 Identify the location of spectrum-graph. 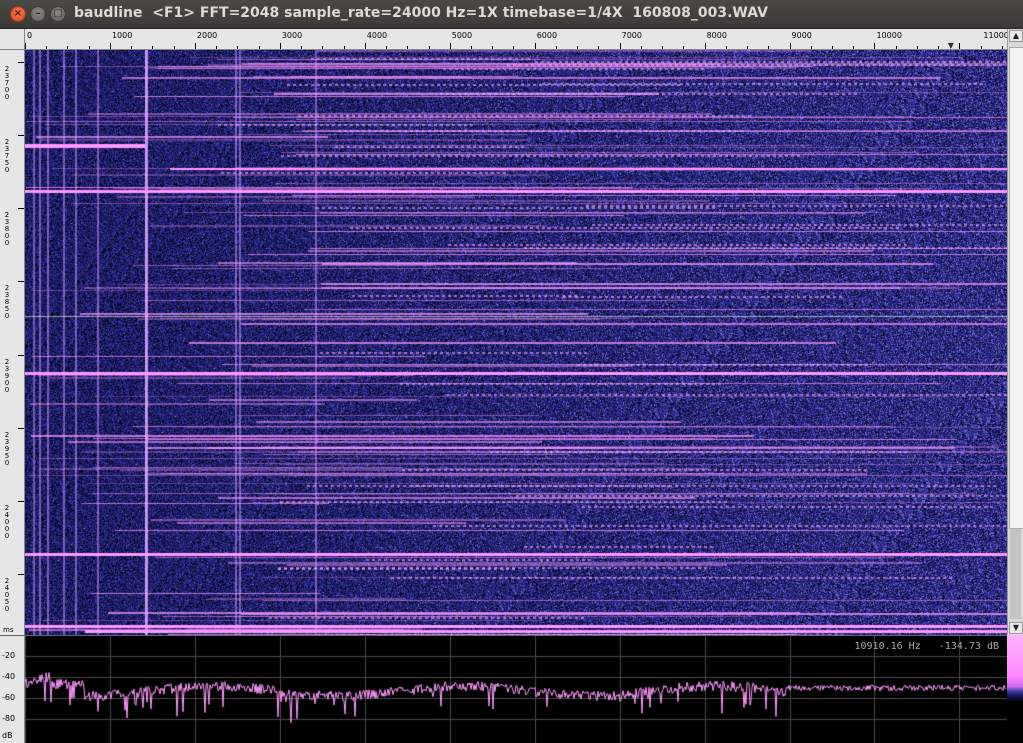
(516, 689).